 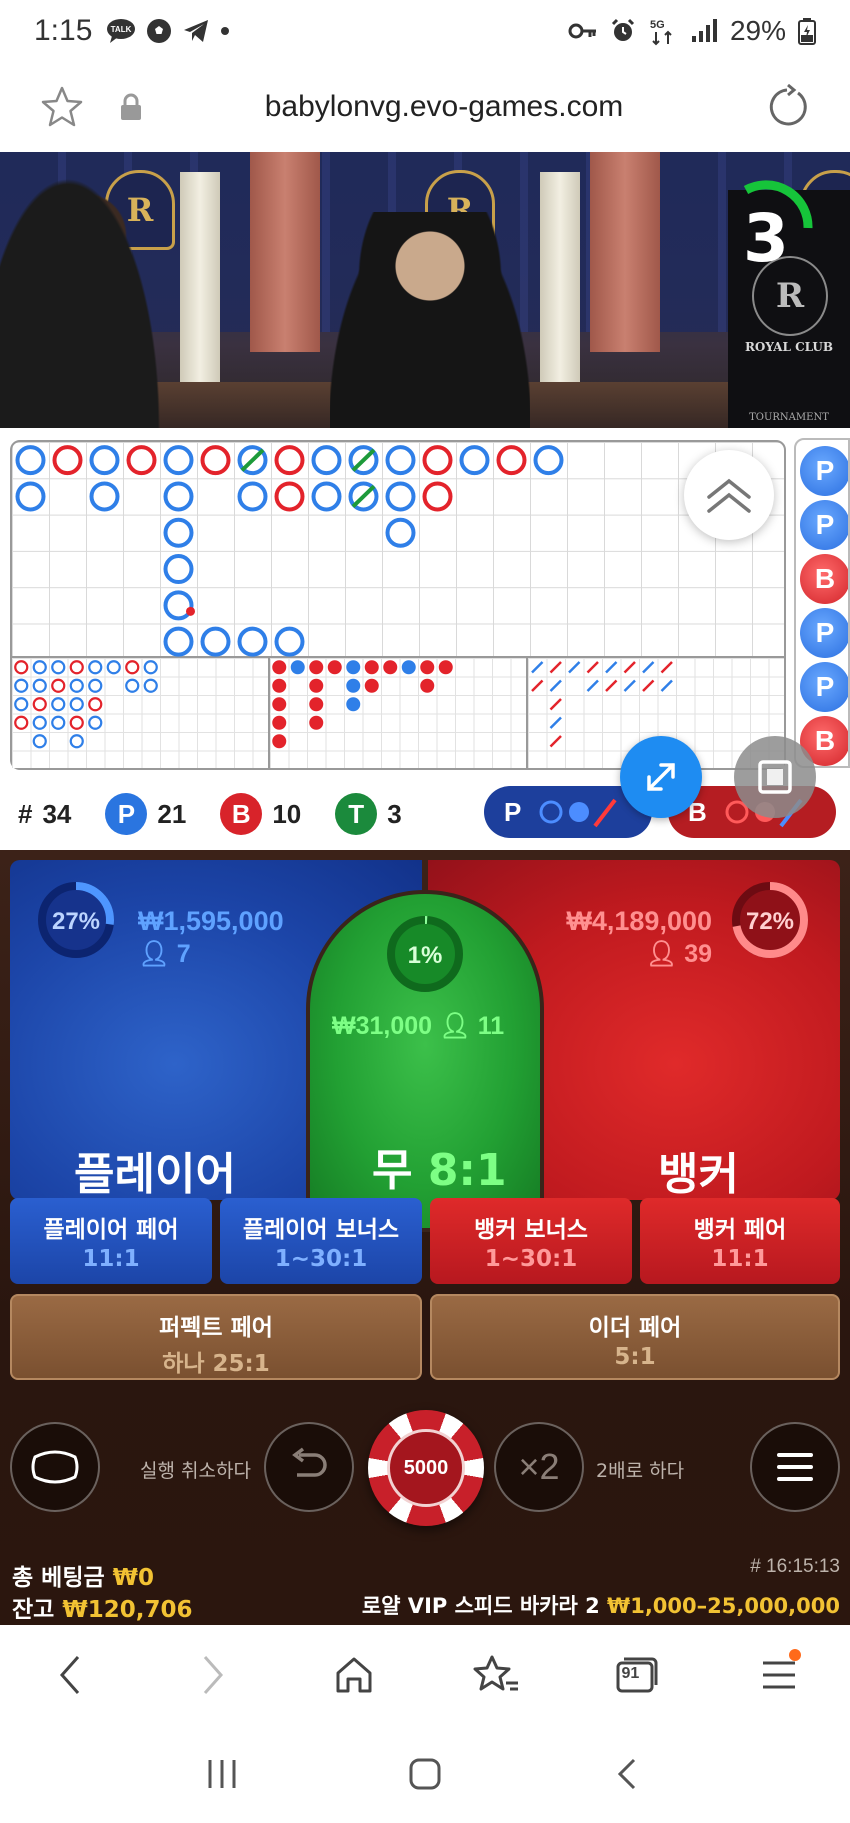 I want to click on undo-icon, so click(x=309, y=1462).